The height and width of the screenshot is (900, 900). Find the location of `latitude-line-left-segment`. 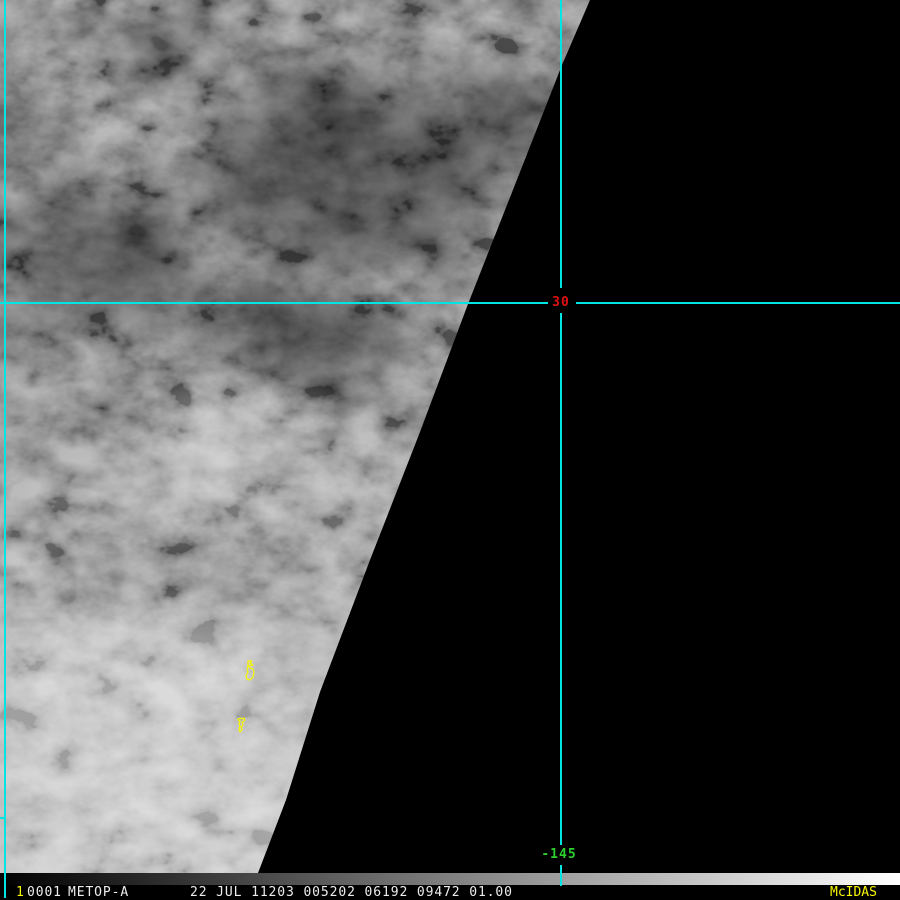

latitude-line-left-segment is located at coordinates (274, 303).